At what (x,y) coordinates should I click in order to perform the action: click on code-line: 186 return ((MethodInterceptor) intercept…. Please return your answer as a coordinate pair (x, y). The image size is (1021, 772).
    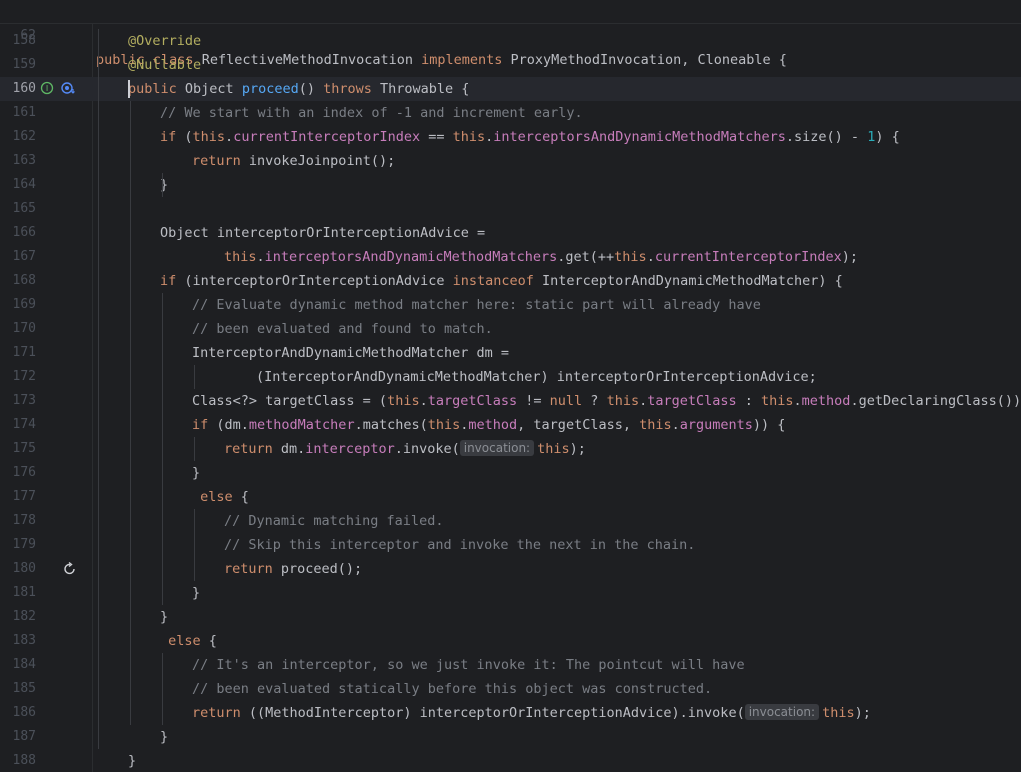
    Looking at the image, I should click on (510, 713).